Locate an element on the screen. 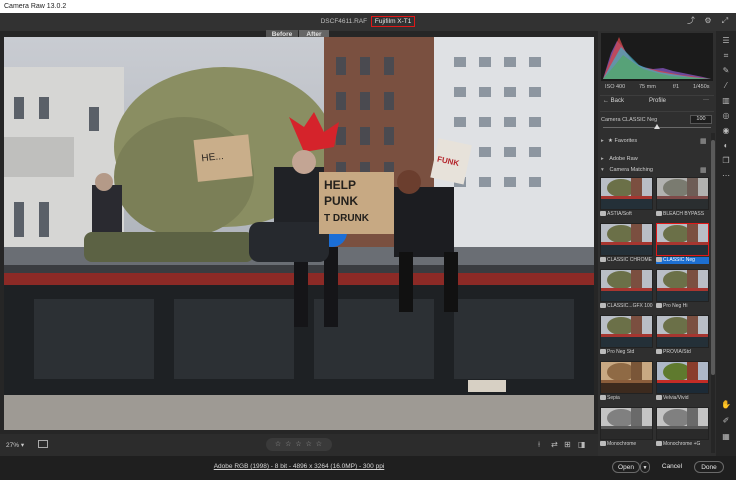  shutter-speed: 1/450s is located at coordinates (701, 87).